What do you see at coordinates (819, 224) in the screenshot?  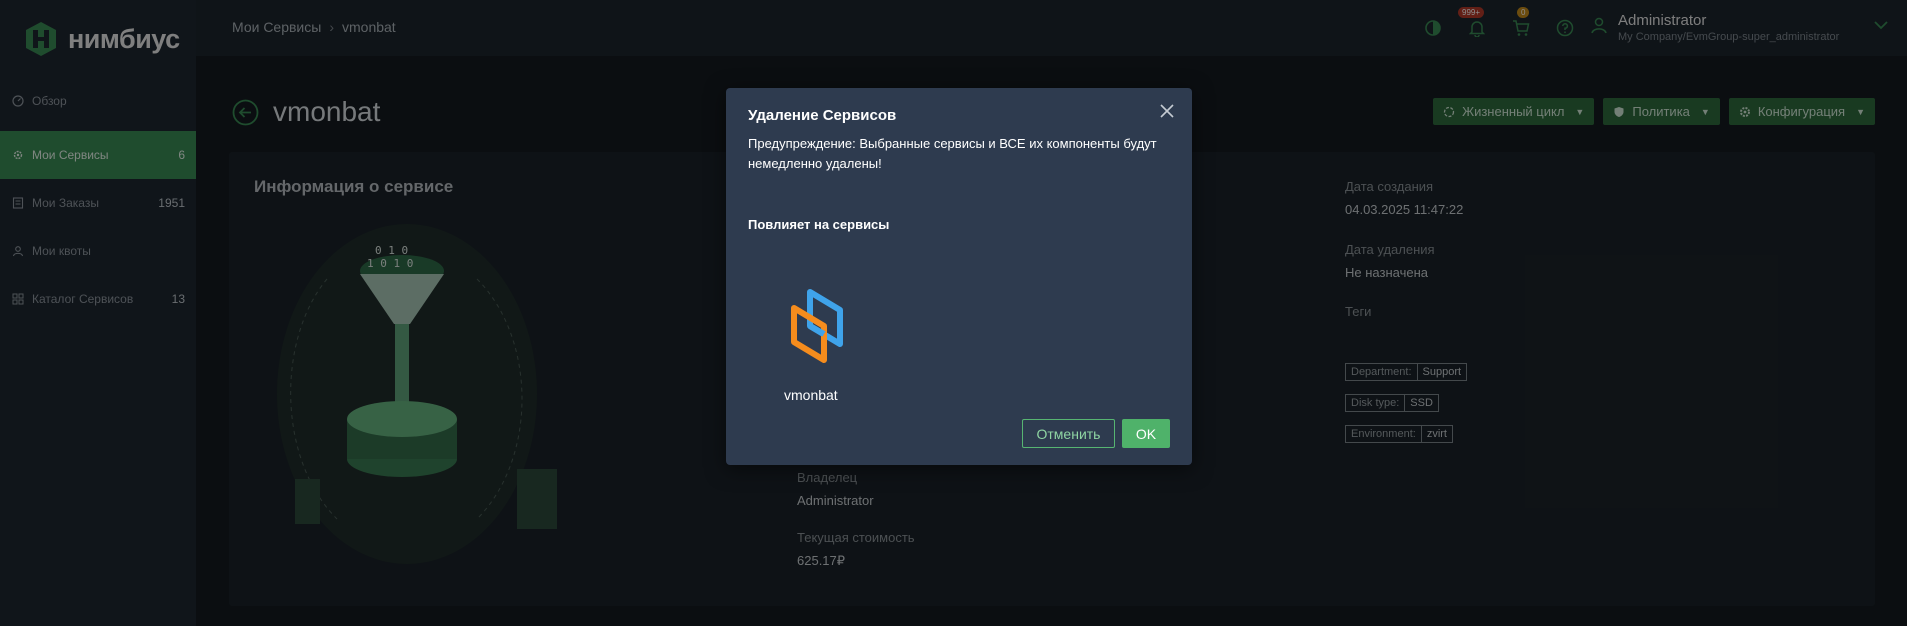 I see `modal-affects-label: Повлияет на сервисы` at bounding box center [819, 224].